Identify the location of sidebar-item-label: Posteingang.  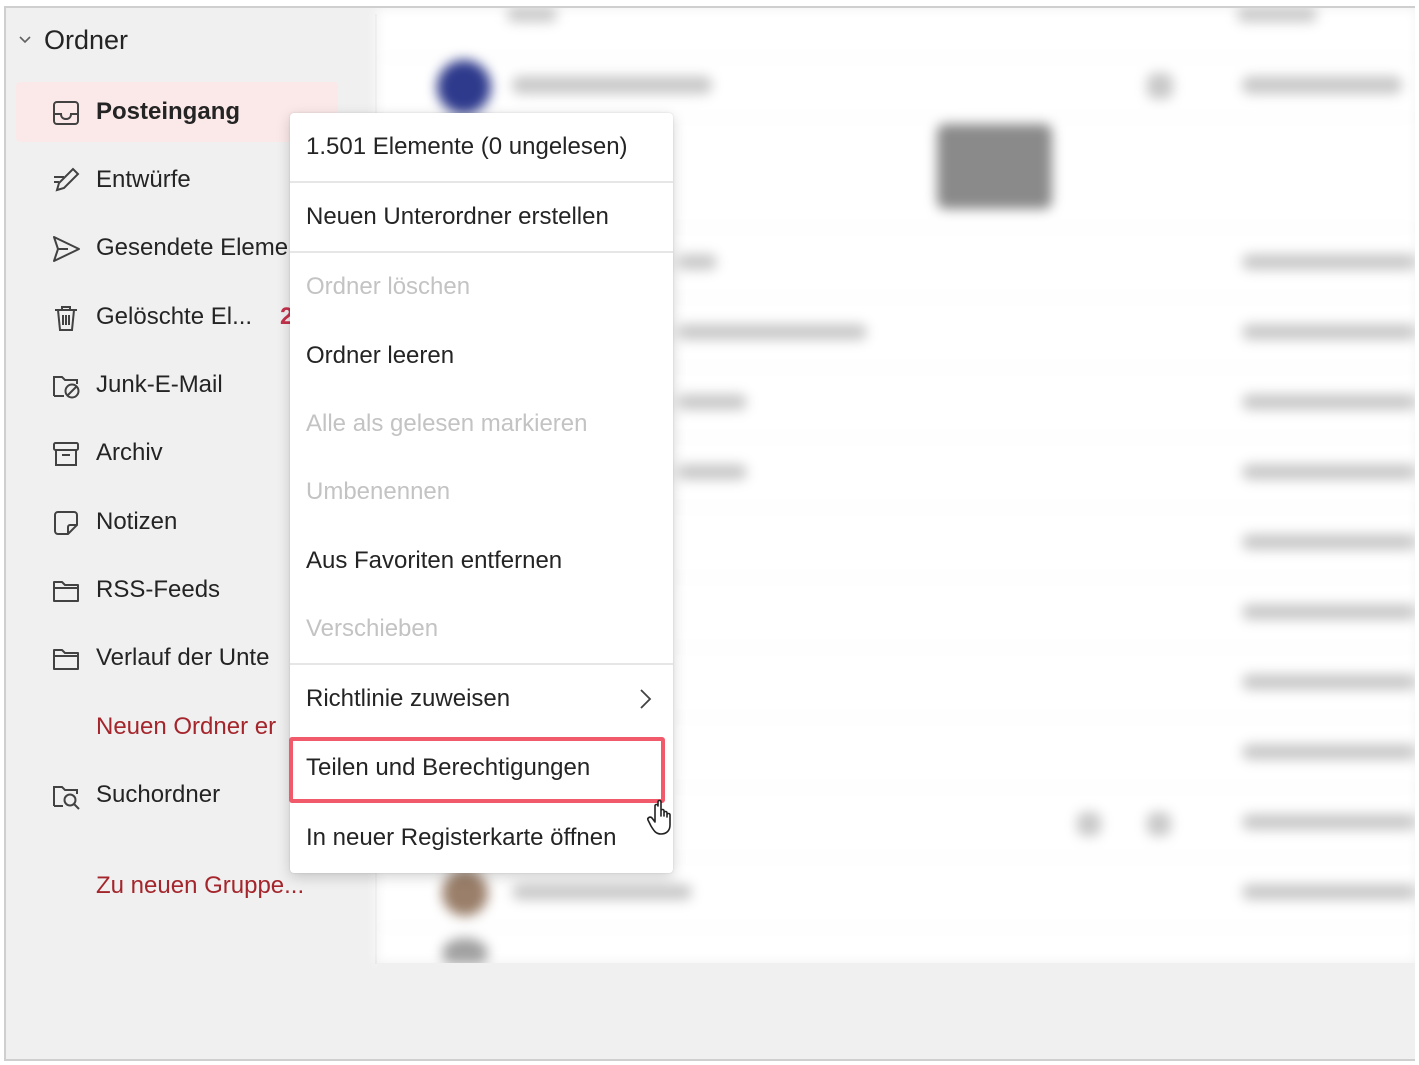
(168, 111).